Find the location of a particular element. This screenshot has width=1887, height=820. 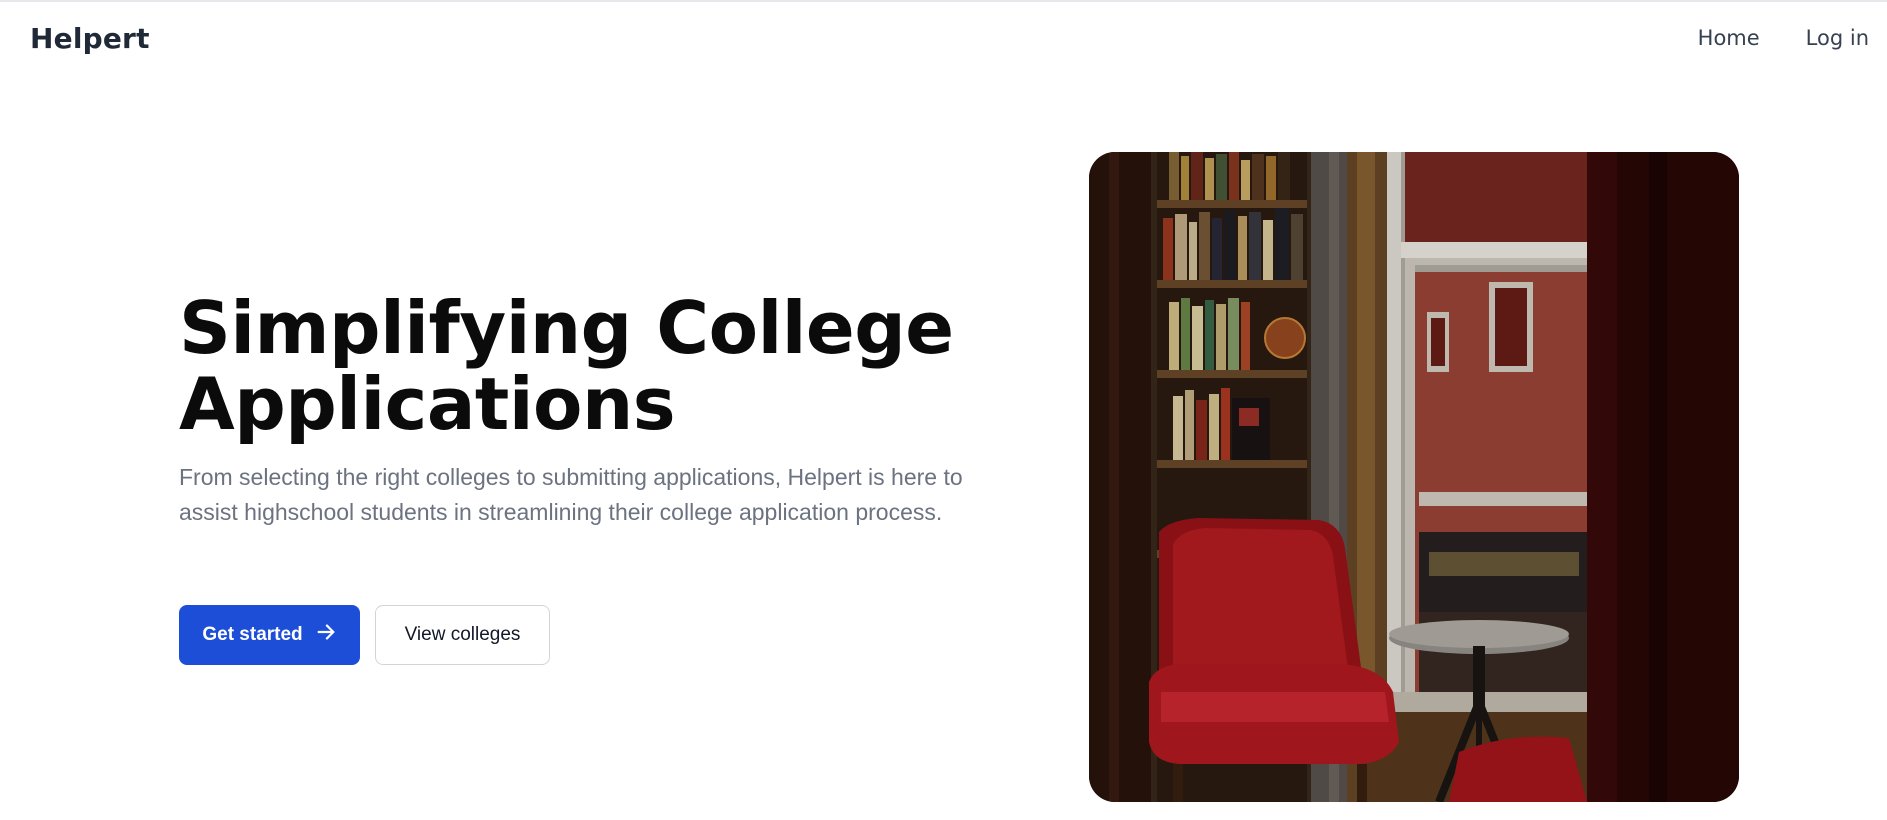

main-nav: Home Log in is located at coordinates (1783, 38).